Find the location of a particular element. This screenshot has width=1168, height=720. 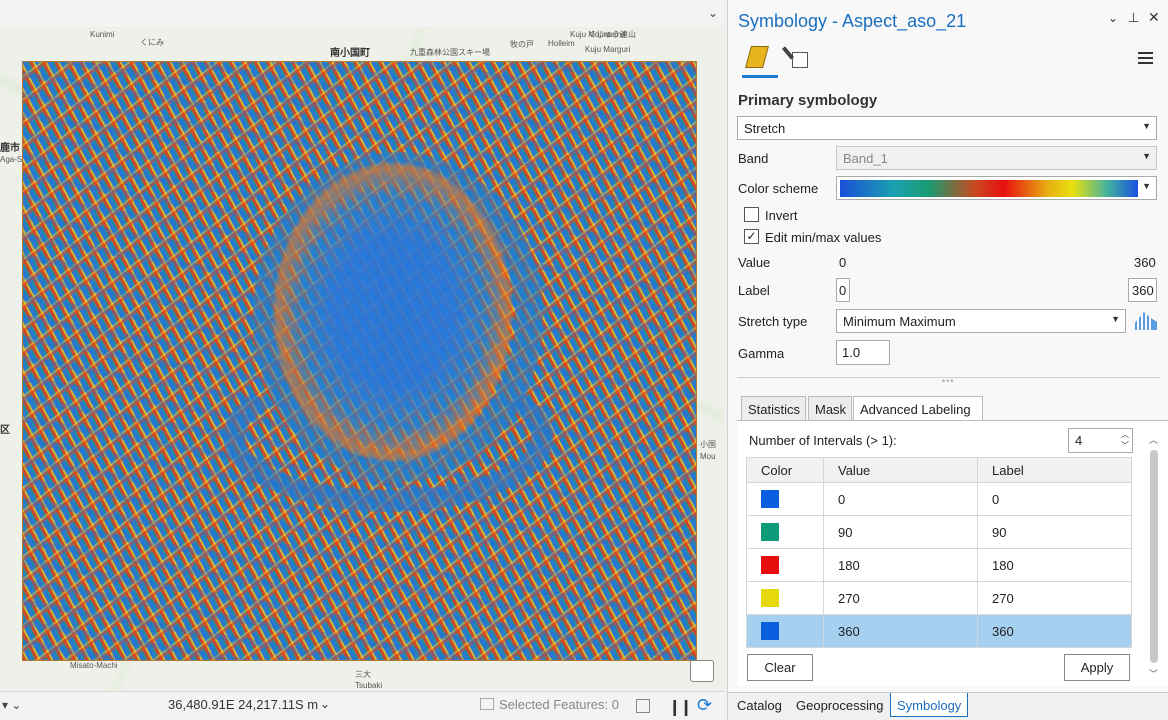

label-class-icon is located at coordinates (800, 60).